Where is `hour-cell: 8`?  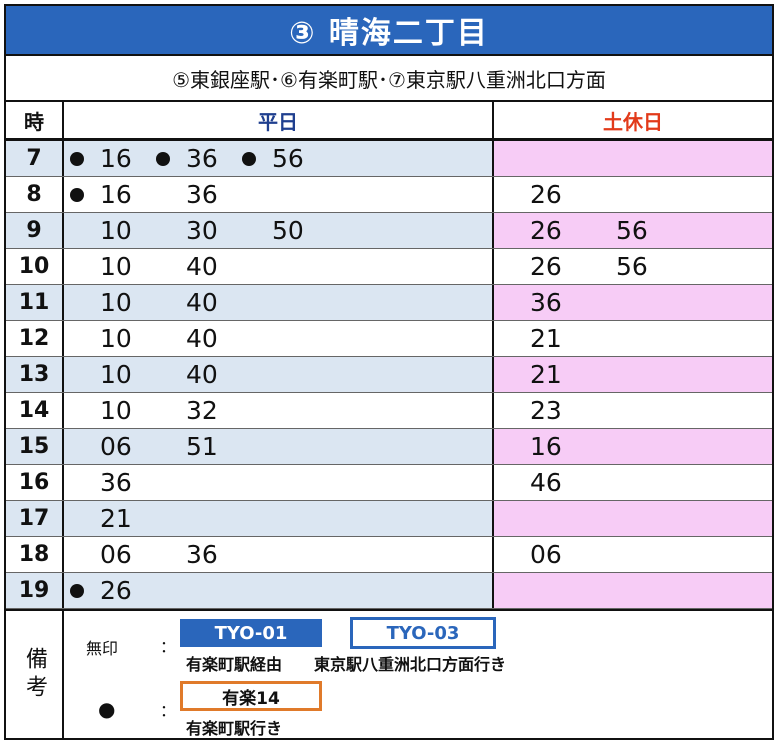 hour-cell: 8 is located at coordinates (35, 194).